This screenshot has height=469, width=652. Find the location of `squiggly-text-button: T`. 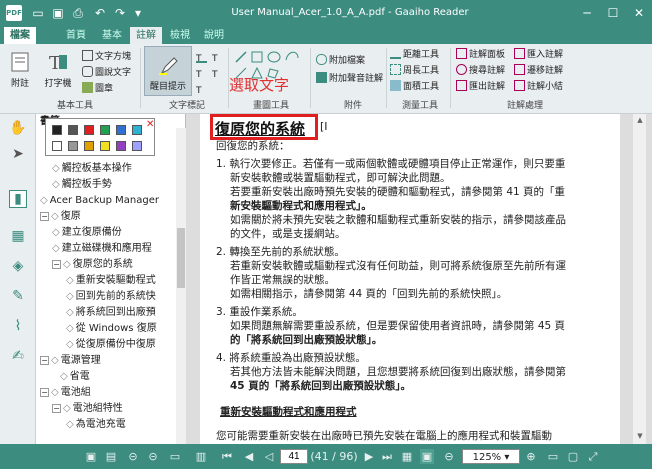

squiggly-text-button: T is located at coordinates (218, 73).